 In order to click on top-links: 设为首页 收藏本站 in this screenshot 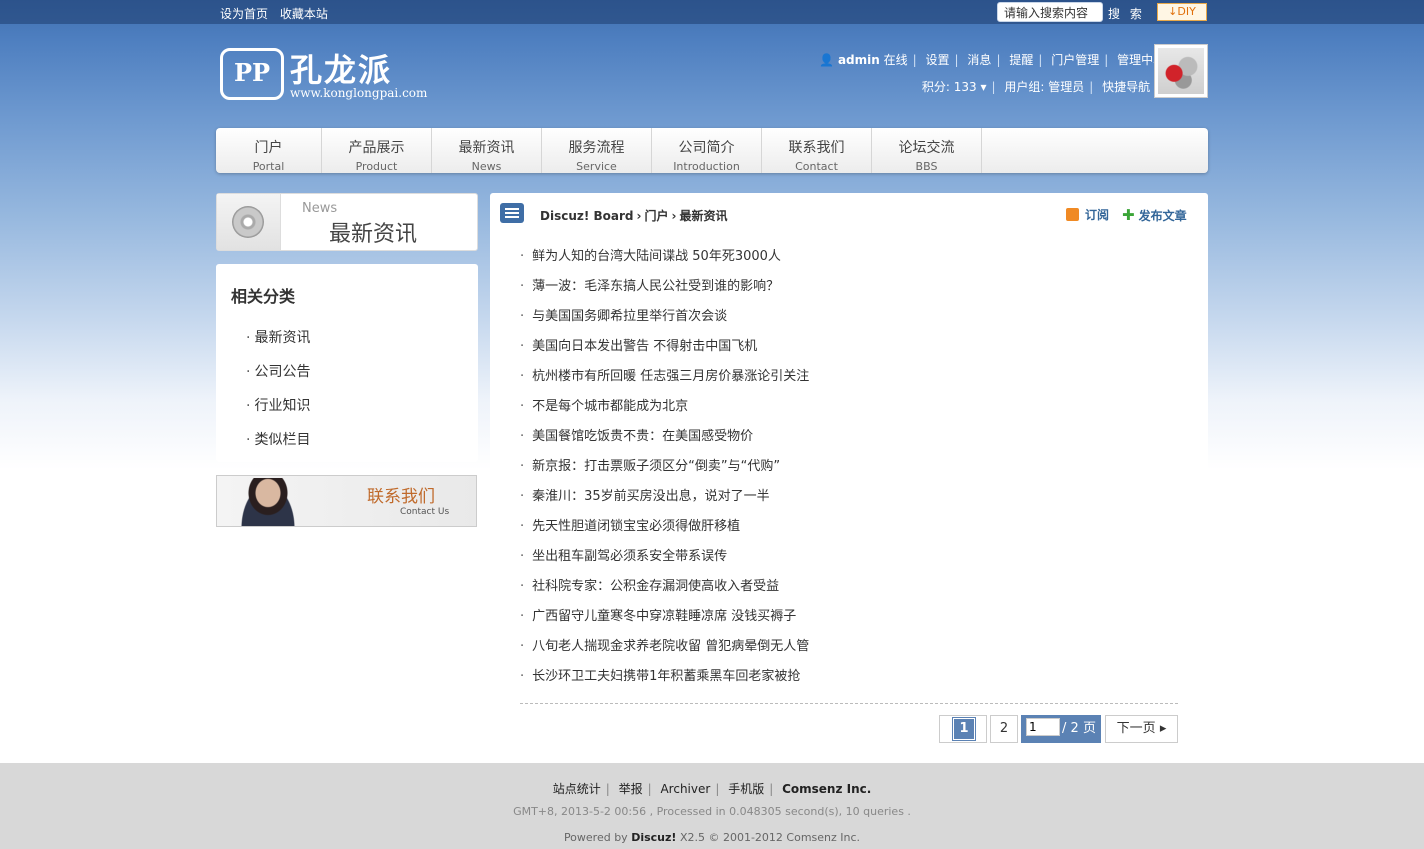, I will do `click(278, 13)`.